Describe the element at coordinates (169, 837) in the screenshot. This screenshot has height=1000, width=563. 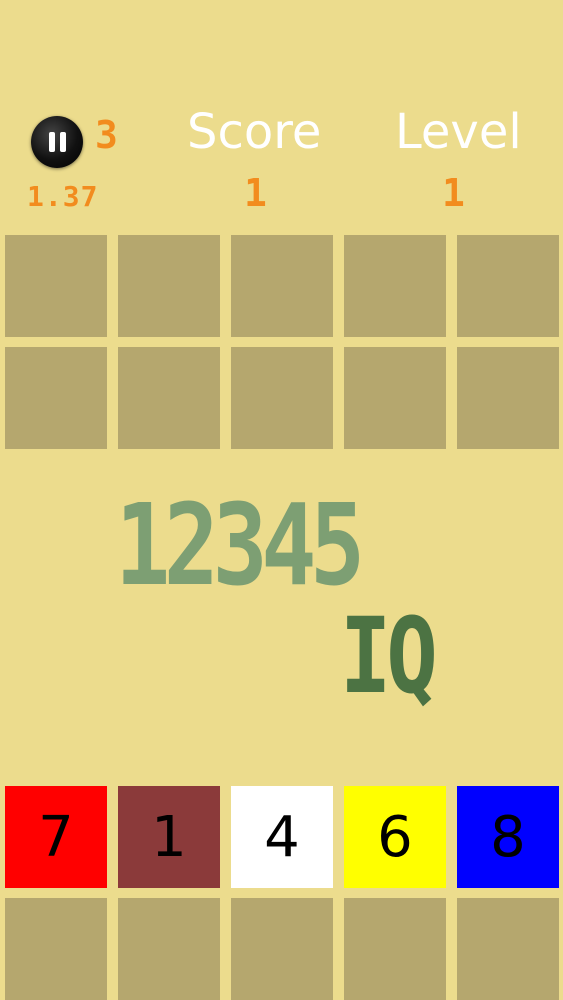
I see `number-tile: 1` at that location.